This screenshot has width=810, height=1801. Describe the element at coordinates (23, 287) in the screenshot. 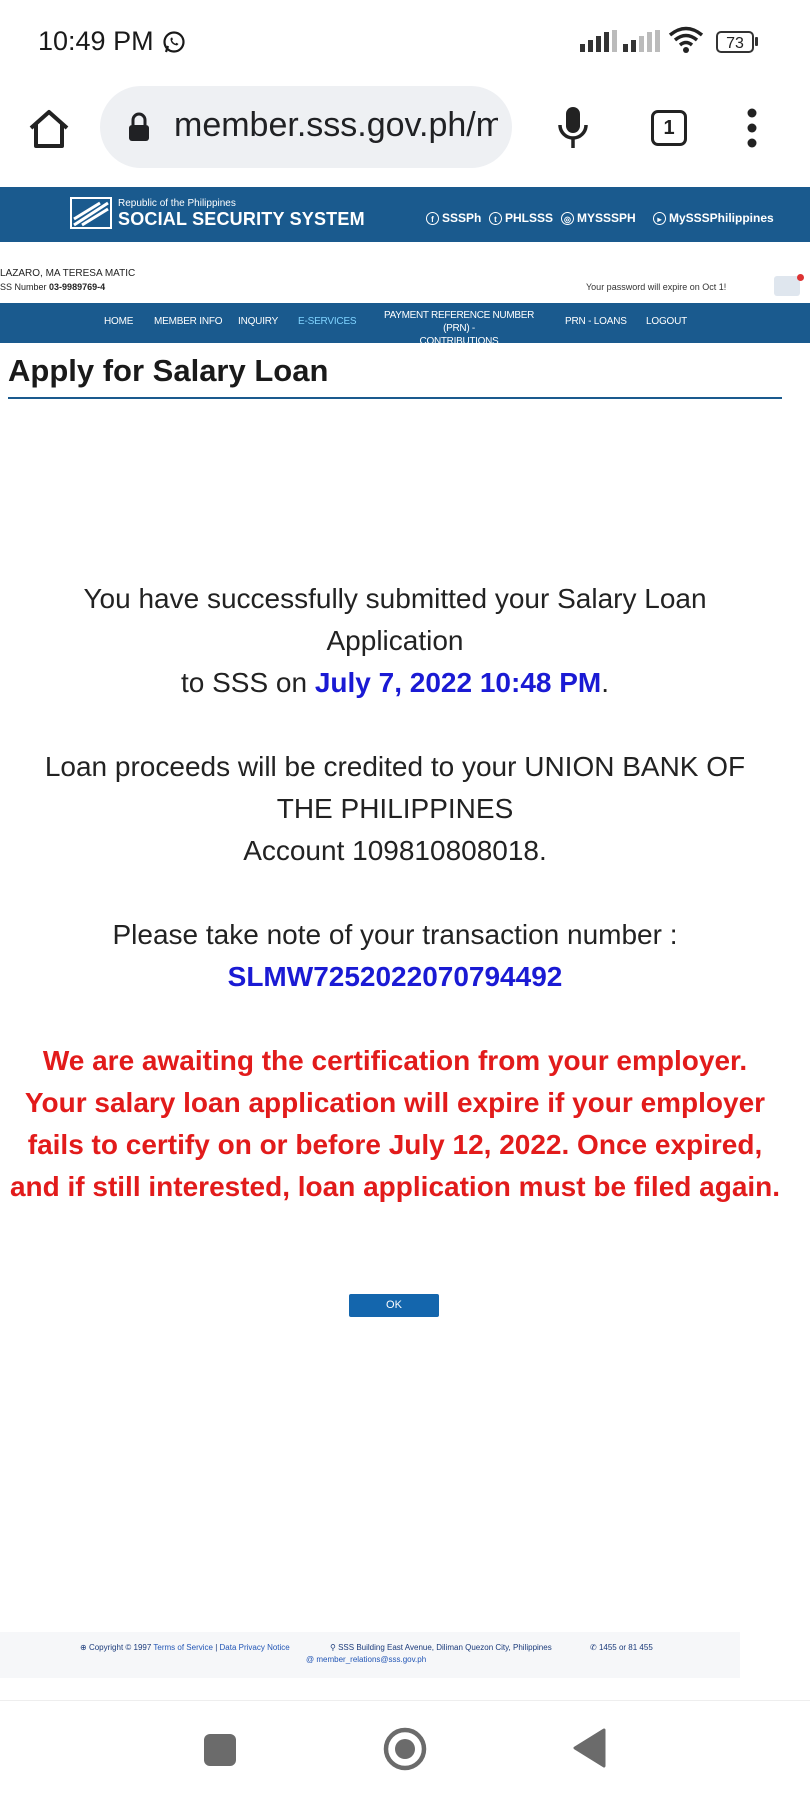

I see `ss-number-label: SS Number` at that location.